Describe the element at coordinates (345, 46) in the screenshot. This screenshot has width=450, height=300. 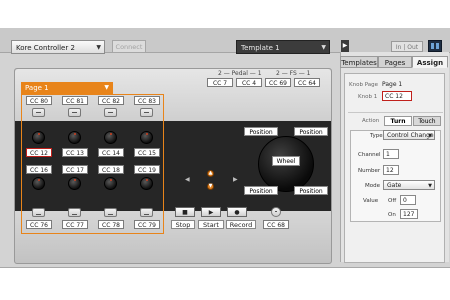
I see `play-arrow-icon: ▶` at that location.